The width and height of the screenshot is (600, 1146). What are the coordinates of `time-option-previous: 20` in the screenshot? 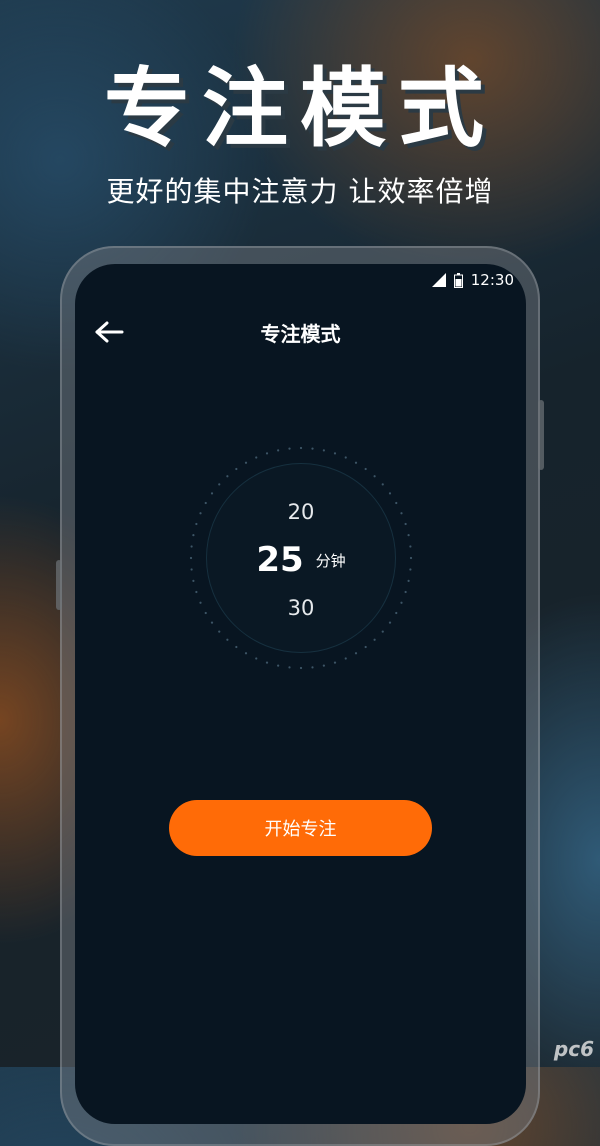 It's located at (301, 512).